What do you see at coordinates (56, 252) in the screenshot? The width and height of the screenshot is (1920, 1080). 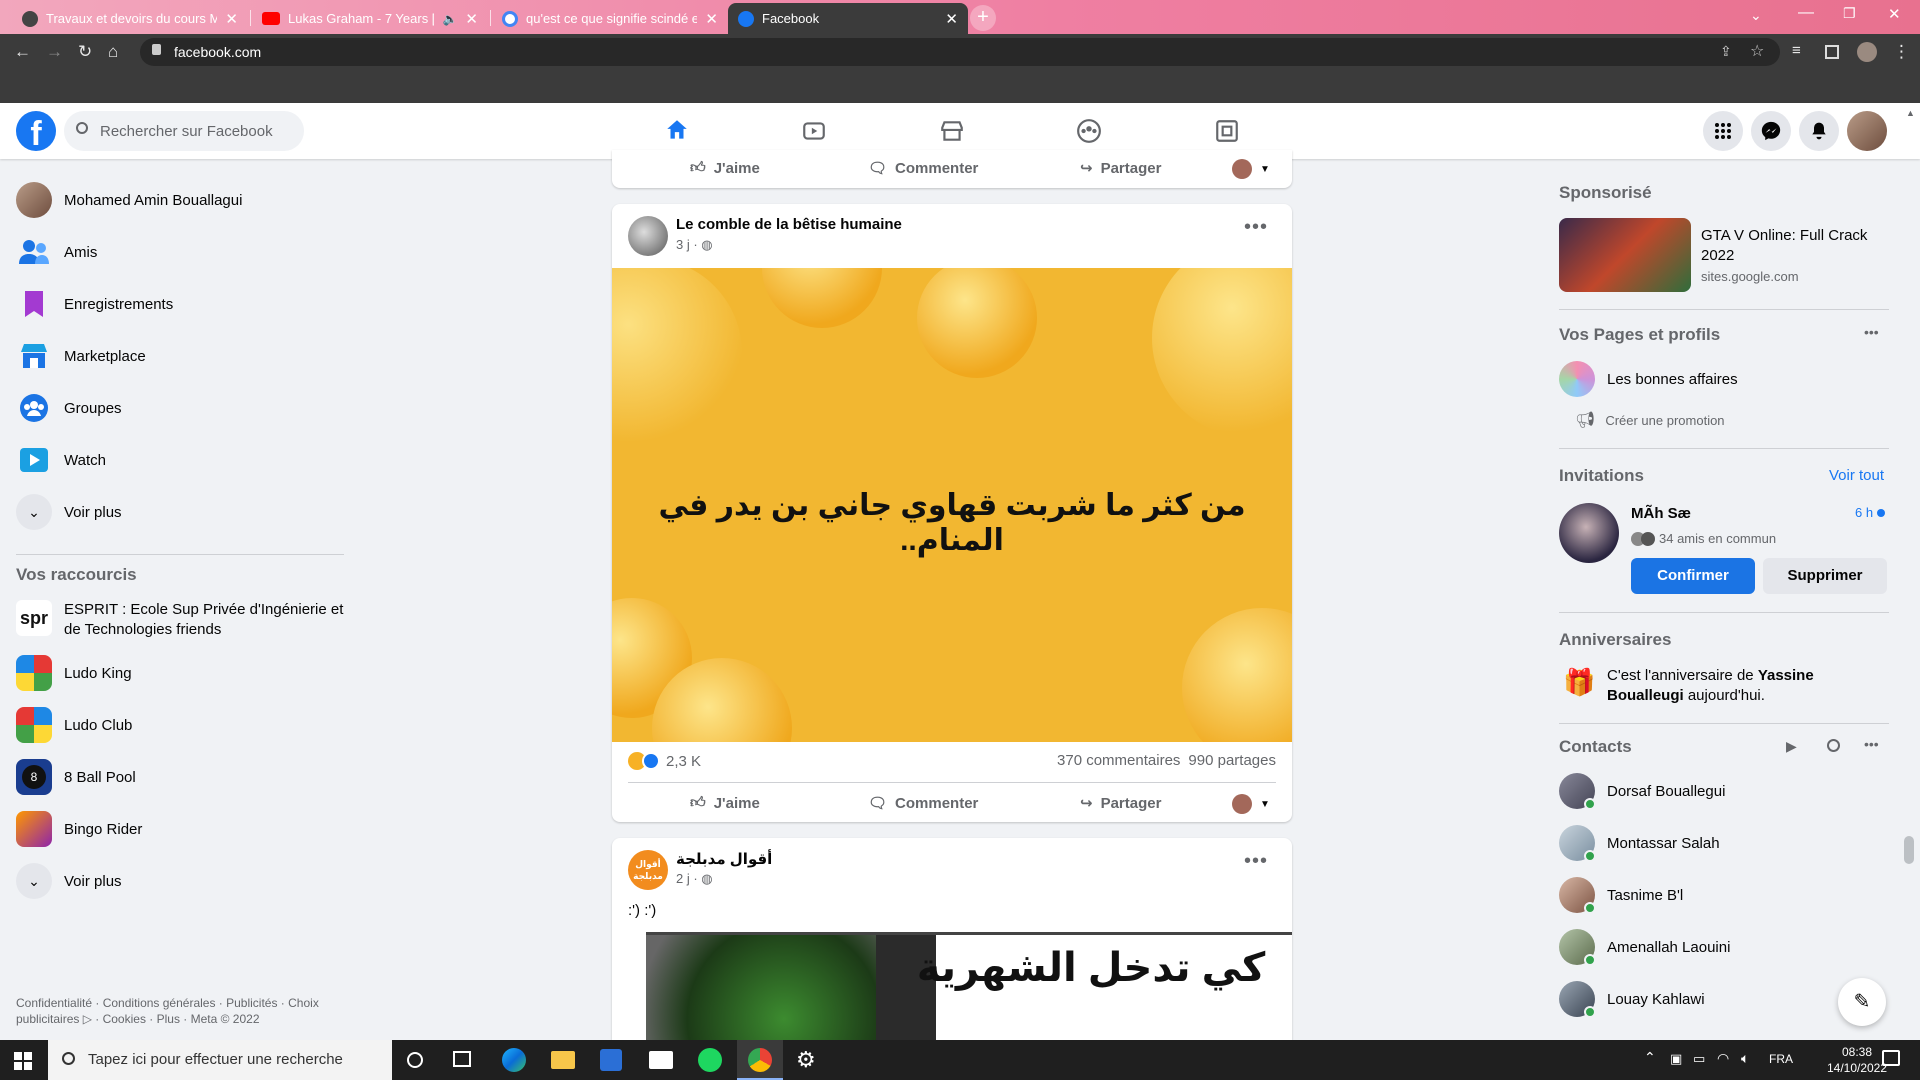 I see `sidebar-item-friends: Amis` at bounding box center [56, 252].